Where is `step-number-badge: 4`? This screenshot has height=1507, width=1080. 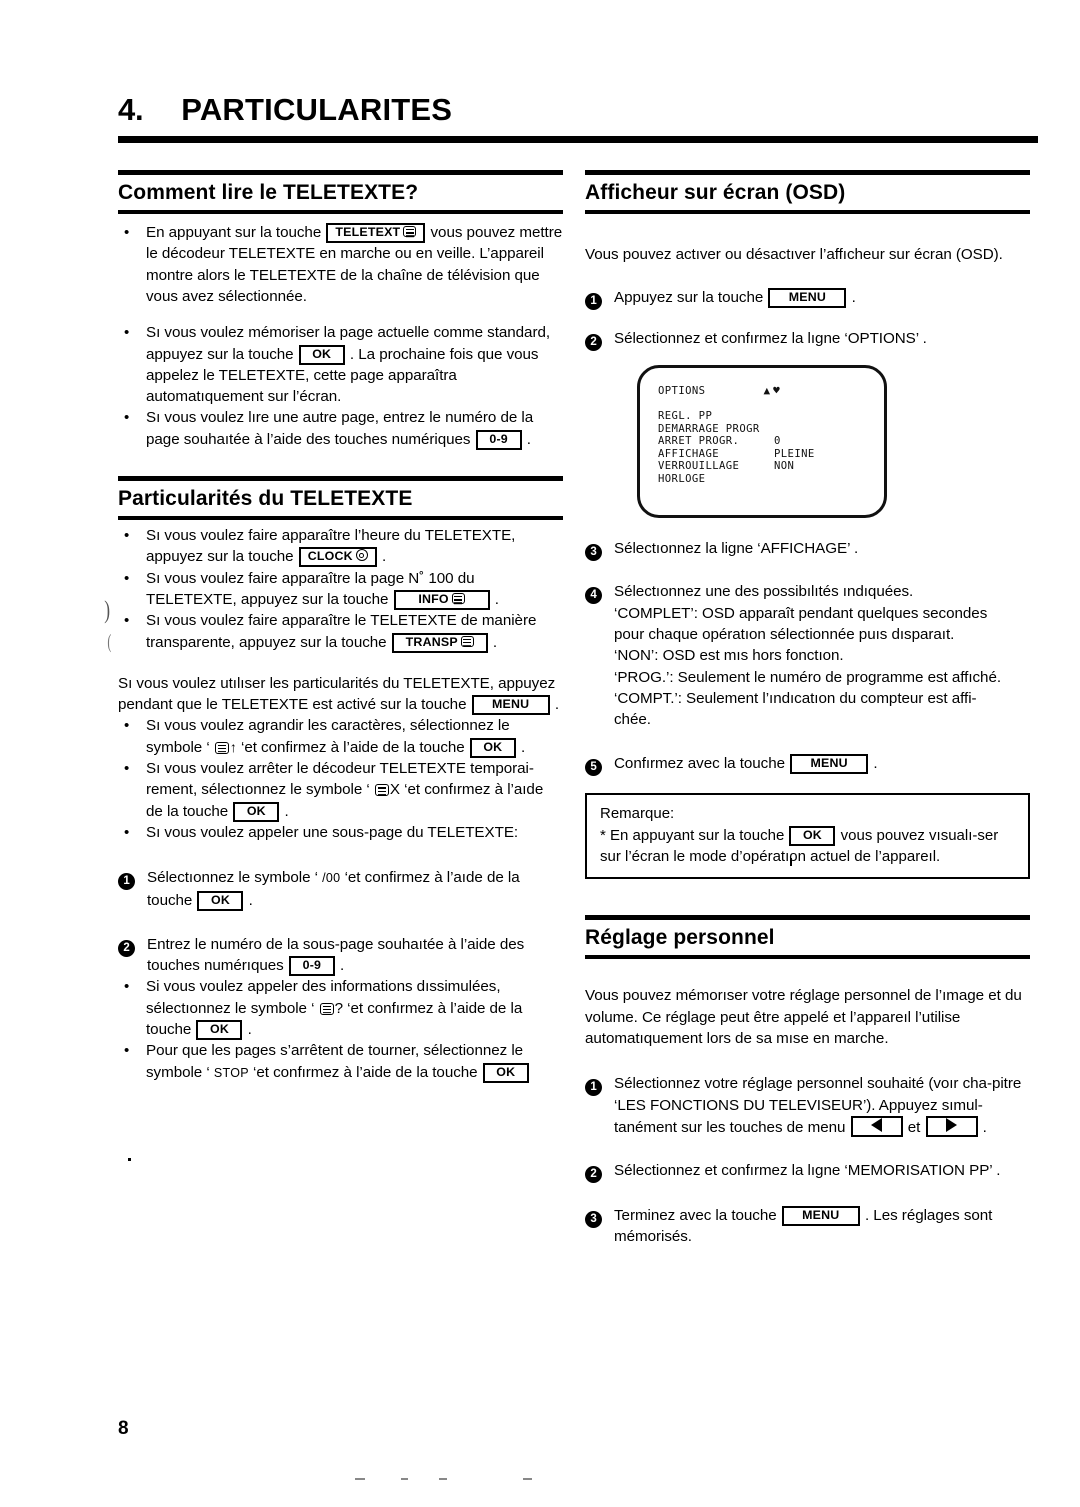
step-number-badge: 4 is located at coordinates (599, 655).